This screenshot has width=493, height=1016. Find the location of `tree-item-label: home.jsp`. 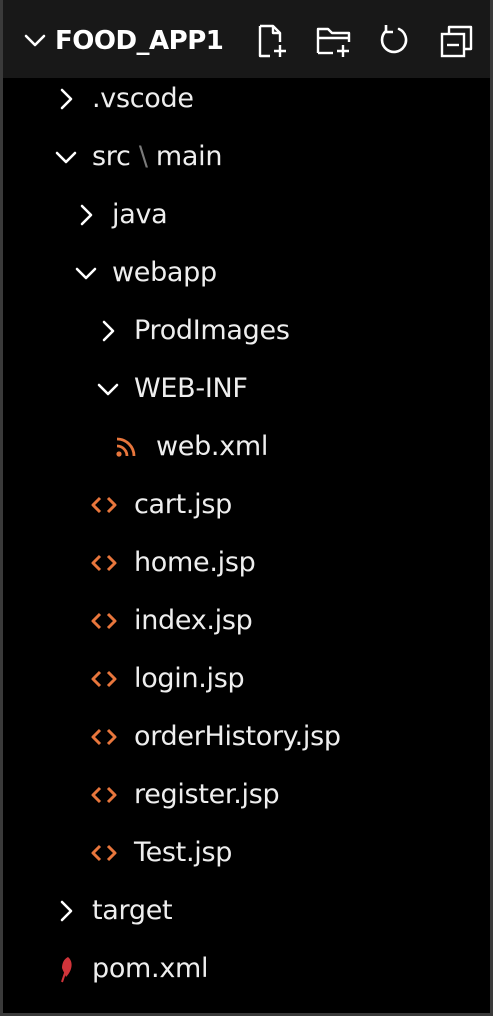

tree-item-label: home.jsp is located at coordinates (195, 562).